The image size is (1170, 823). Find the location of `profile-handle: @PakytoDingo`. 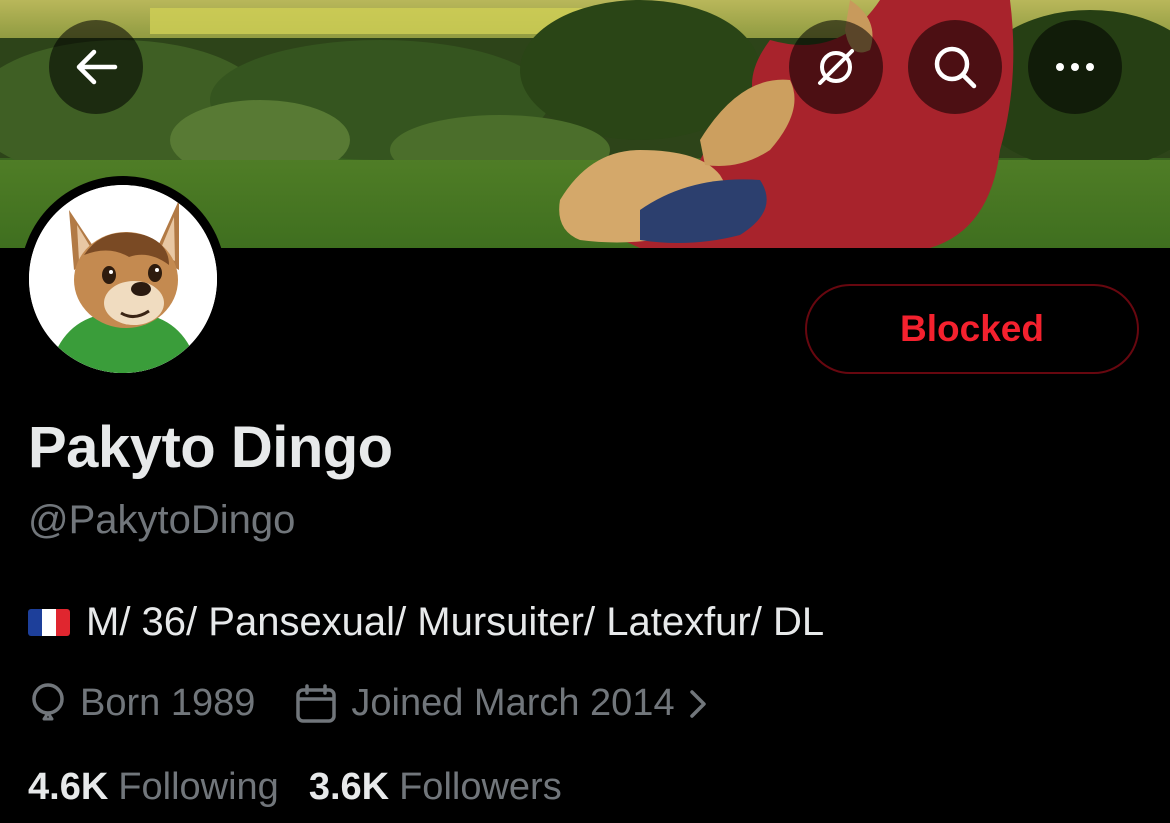

profile-handle: @PakytoDingo is located at coordinates (162, 520).